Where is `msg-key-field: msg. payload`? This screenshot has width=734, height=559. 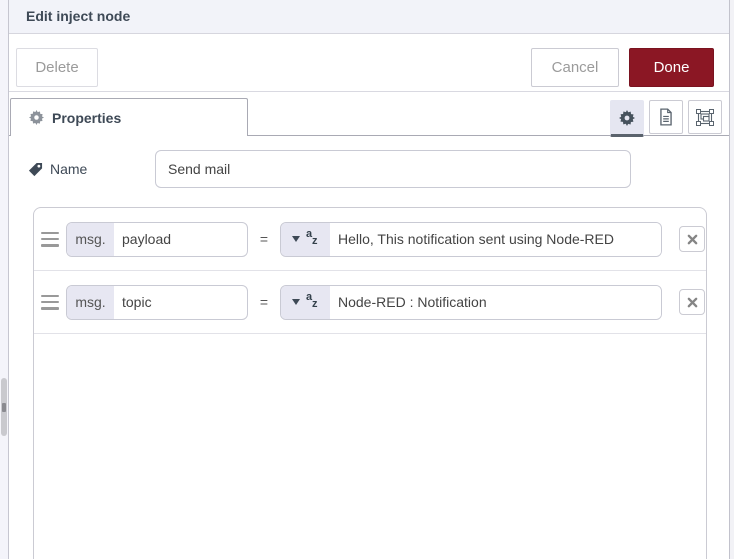
msg-key-field: msg. payload is located at coordinates (157, 239).